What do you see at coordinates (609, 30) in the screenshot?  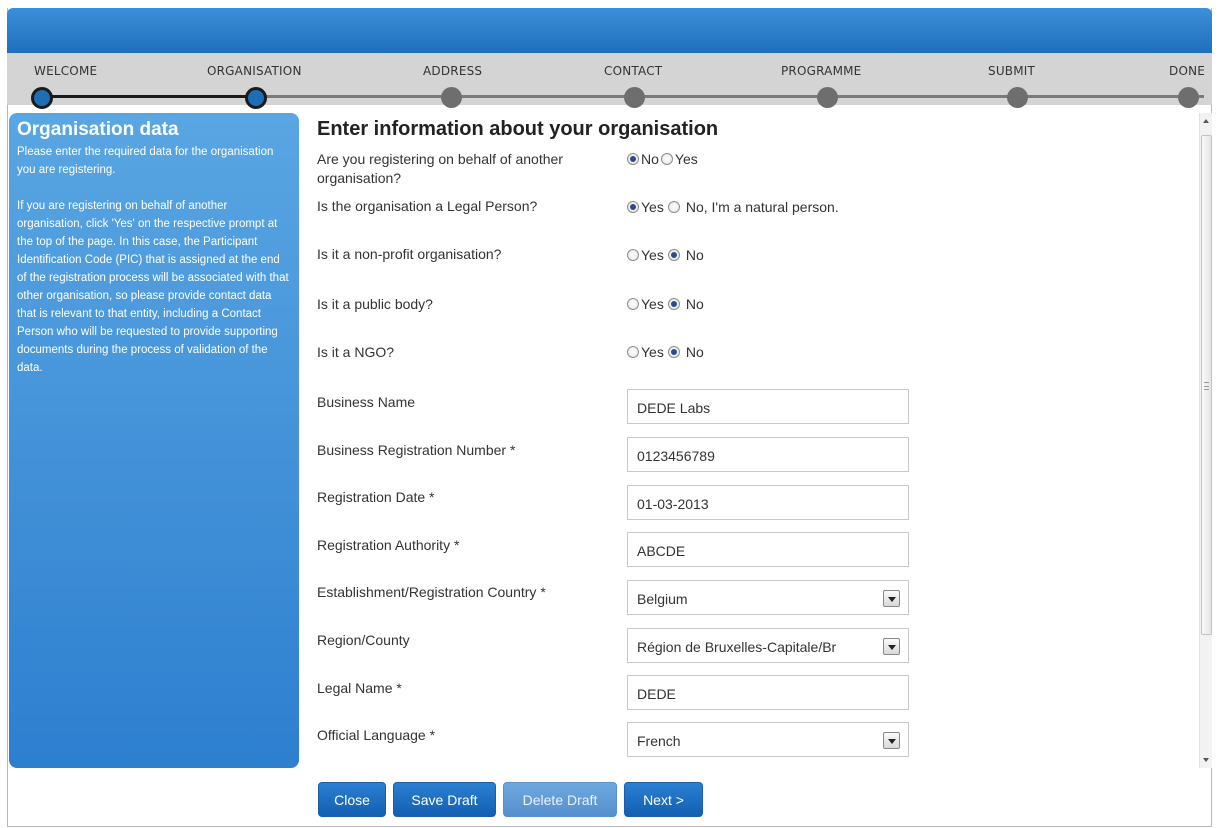 I see `header-bar` at bounding box center [609, 30].